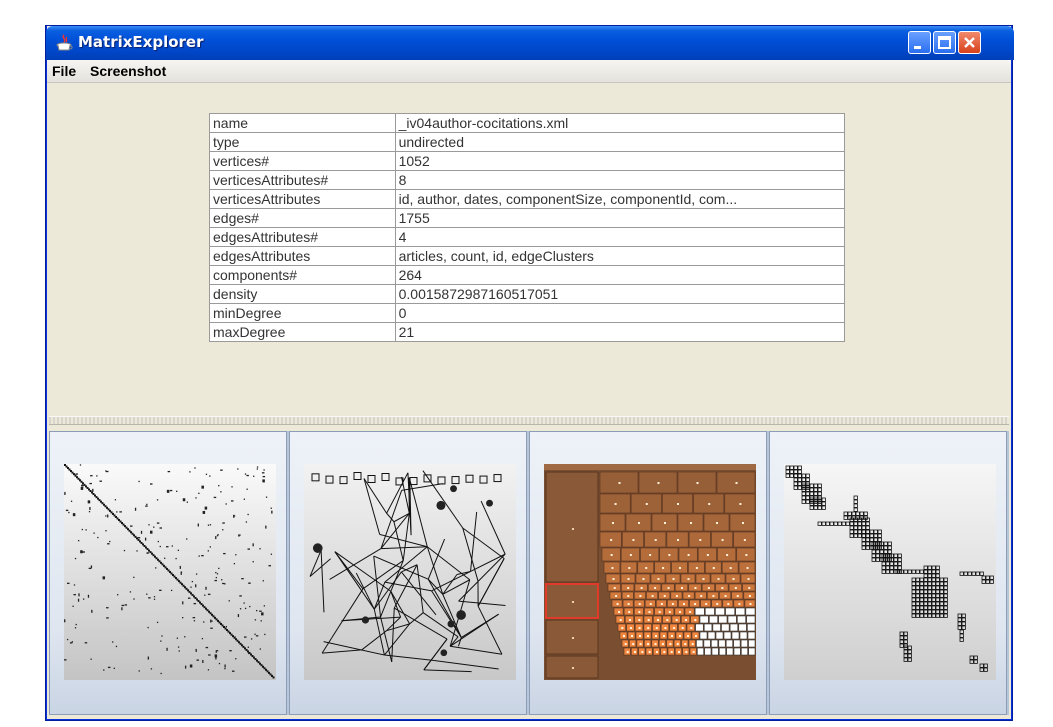  Describe the element at coordinates (620, 161) in the screenshot. I see `property-value: 1052` at that location.